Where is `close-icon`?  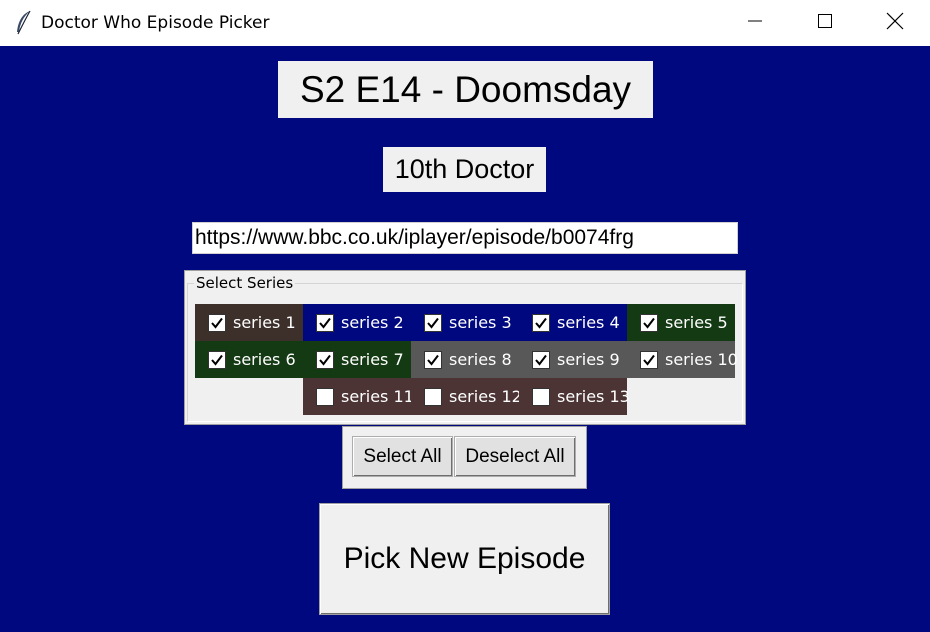
close-icon is located at coordinates (895, 23).